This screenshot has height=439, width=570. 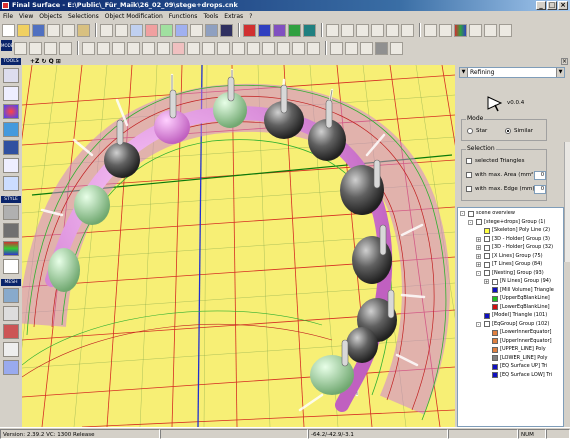 I want to click on menu-selections: Selections, so click(x=83, y=16).